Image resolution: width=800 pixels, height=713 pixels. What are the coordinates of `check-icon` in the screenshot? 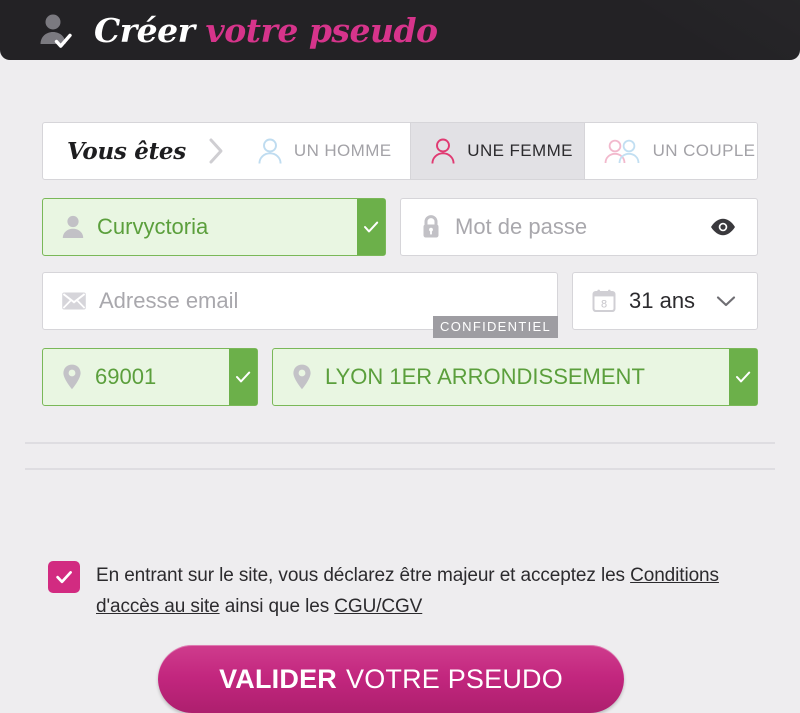 It's located at (64, 577).